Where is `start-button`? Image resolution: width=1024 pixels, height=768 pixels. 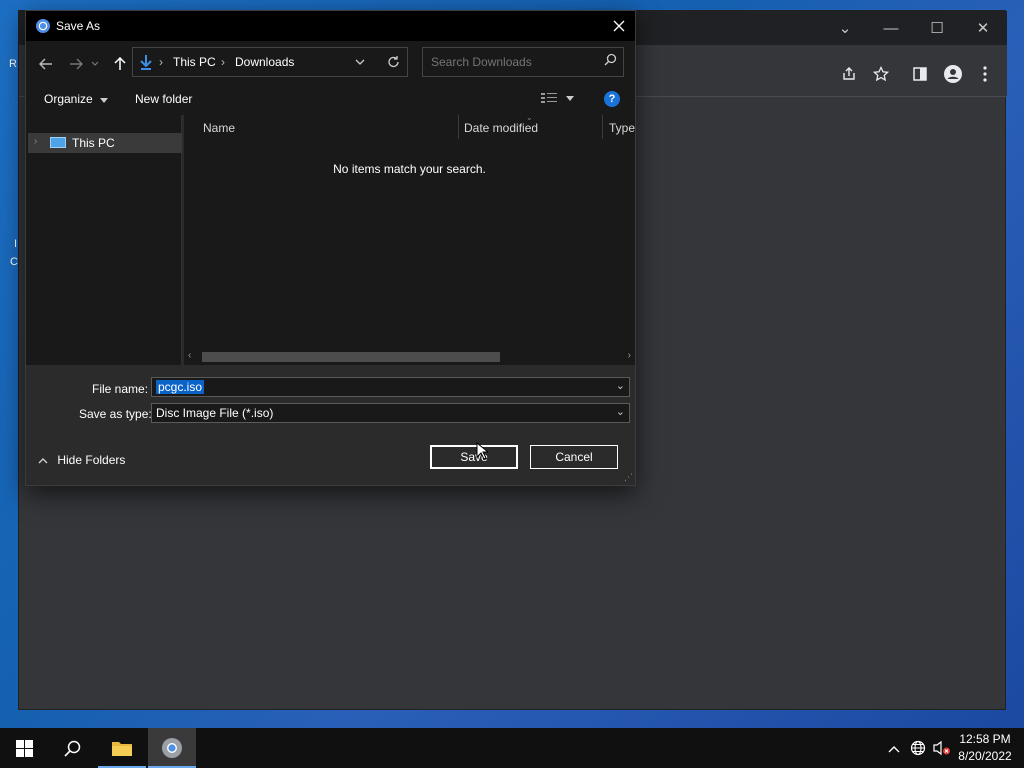
start-button is located at coordinates (24, 748).